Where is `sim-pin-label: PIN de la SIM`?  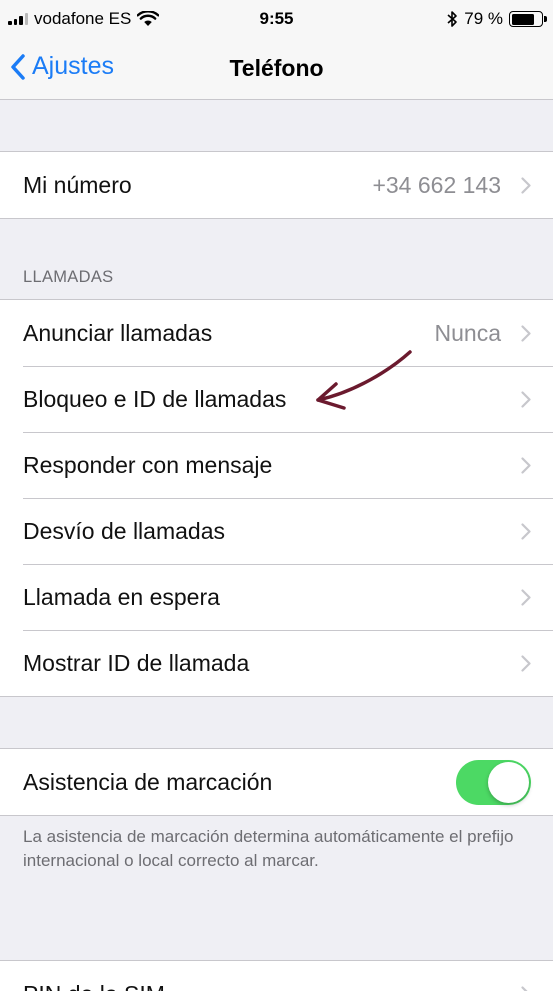 sim-pin-label: PIN de la SIM is located at coordinates (94, 986).